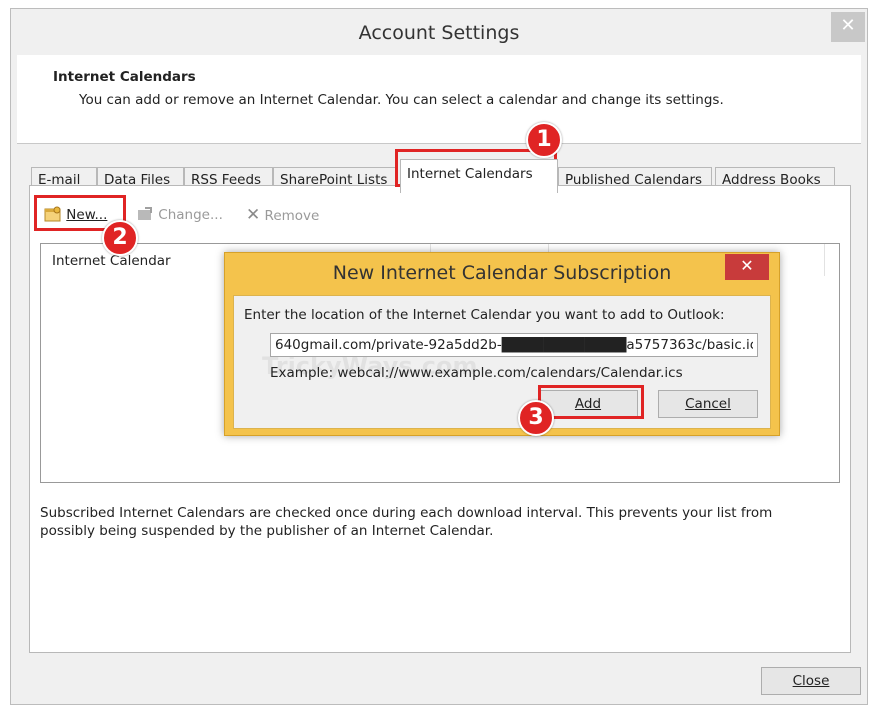  Describe the element at coordinates (544, 140) in the screenshot. I see `step-1-badge: 1` at that location.